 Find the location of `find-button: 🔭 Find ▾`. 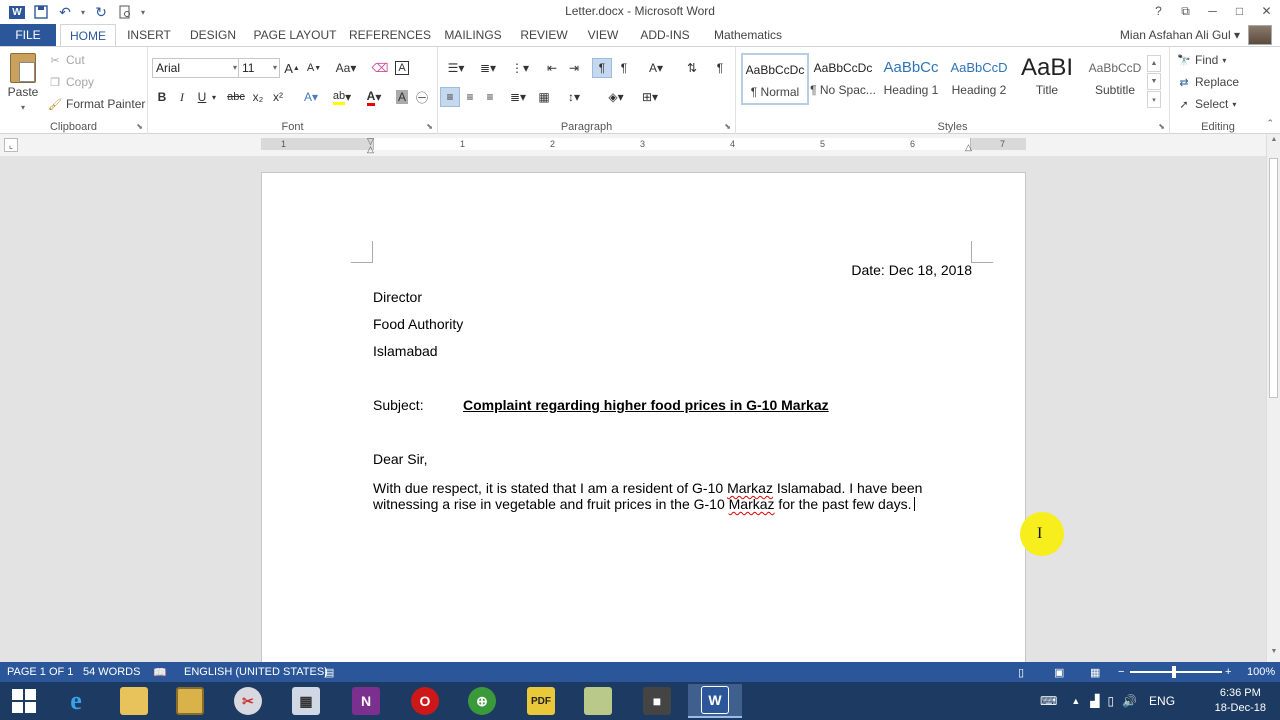

find-button: 🔭 Find ▾ is located at coordinates (1201, 60).